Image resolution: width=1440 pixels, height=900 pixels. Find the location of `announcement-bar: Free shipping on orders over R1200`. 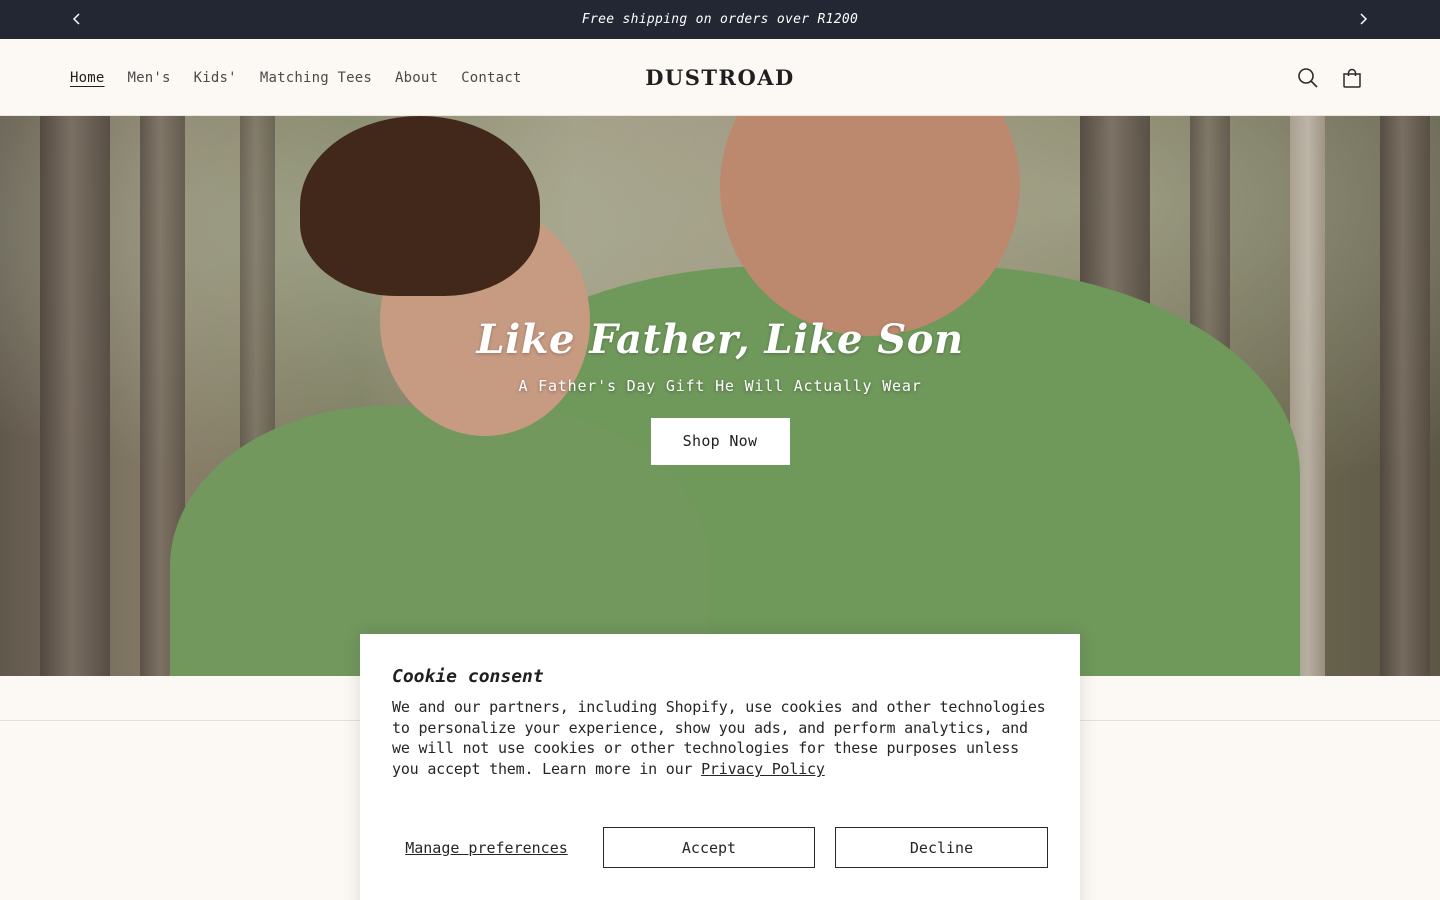

announcement-bar: Free shipping on orders over R1200 is located at coordinates (720, 19).